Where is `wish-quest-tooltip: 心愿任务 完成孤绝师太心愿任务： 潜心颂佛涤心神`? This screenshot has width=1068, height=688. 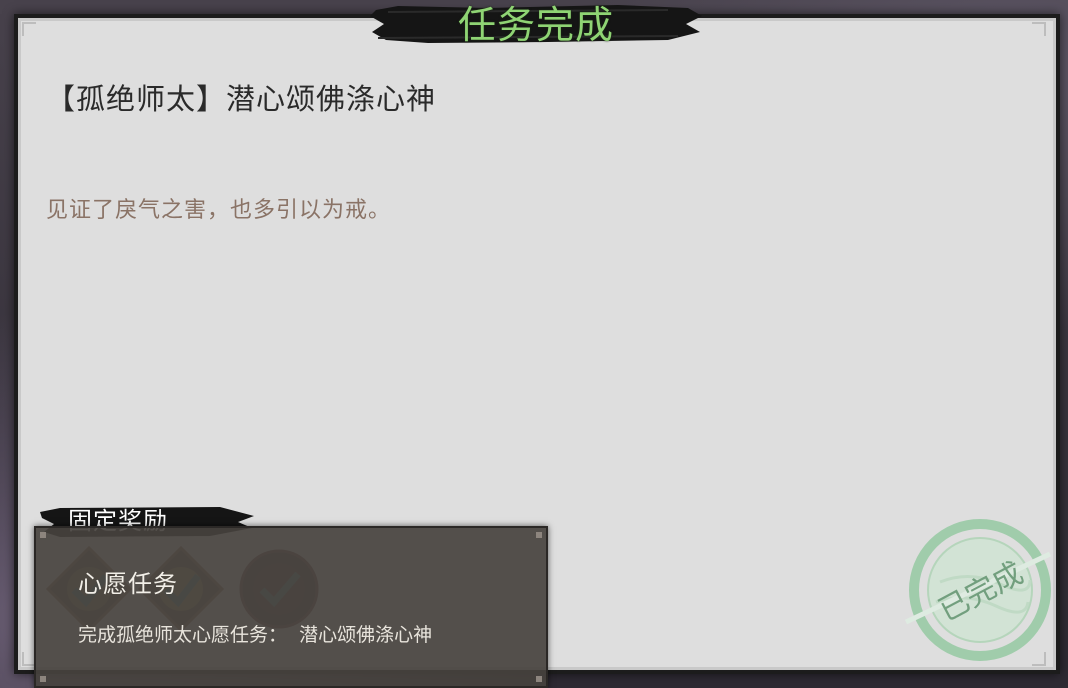 wish-quest-tooltip: 心愿任务 完成孤绝师太心愿任务： 潜心颂佛涤心神 is located at coordinates (291, 607).